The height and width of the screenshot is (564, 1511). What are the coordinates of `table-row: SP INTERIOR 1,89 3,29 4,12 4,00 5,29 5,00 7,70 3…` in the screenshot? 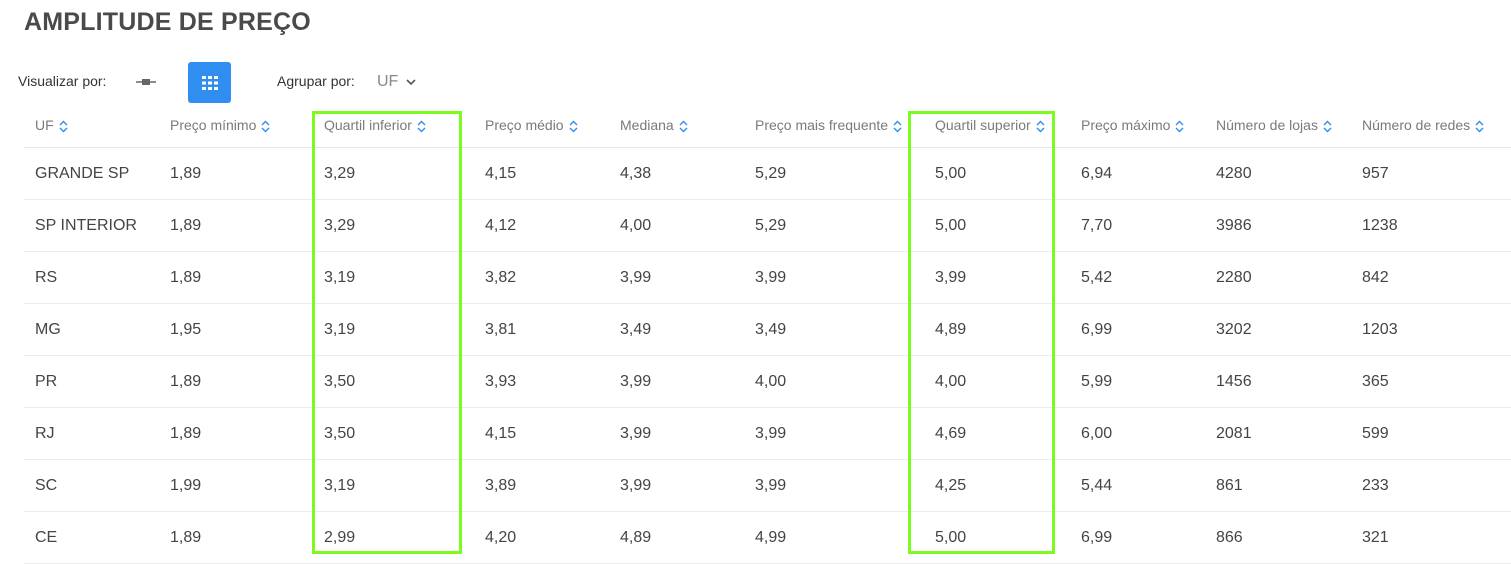 It's located at (767, 225).